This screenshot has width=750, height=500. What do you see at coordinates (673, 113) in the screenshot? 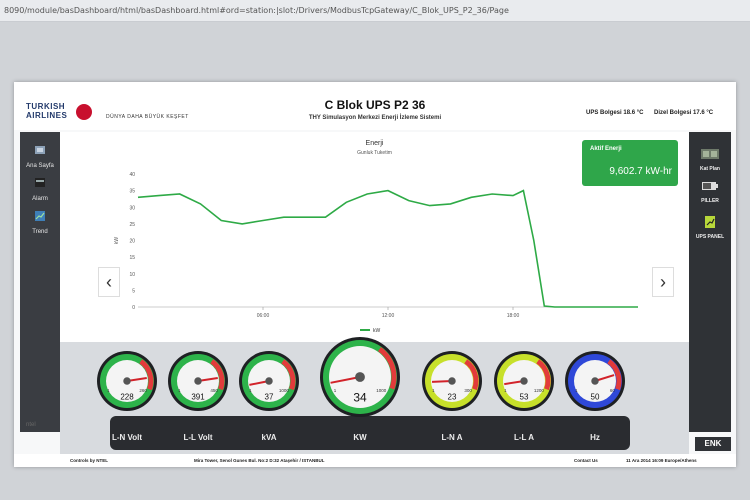
I see `diesel-temp-label: Dizel Bolgesi` at bounding box center [673, 113].